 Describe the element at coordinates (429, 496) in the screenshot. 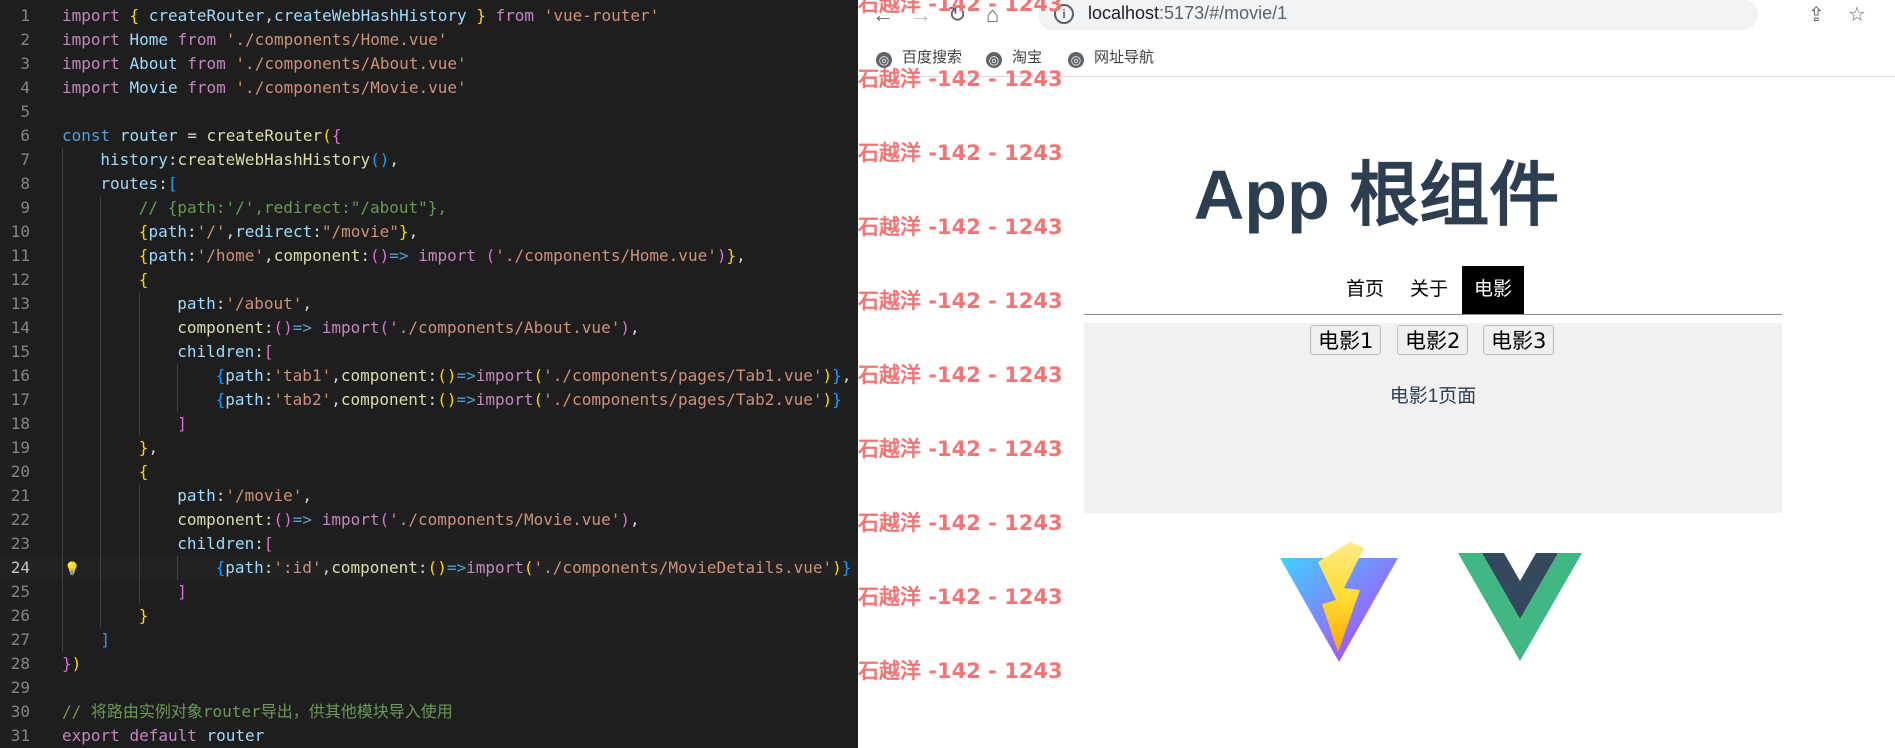

I see `code-line: 21 path:'/movie',` at that location.